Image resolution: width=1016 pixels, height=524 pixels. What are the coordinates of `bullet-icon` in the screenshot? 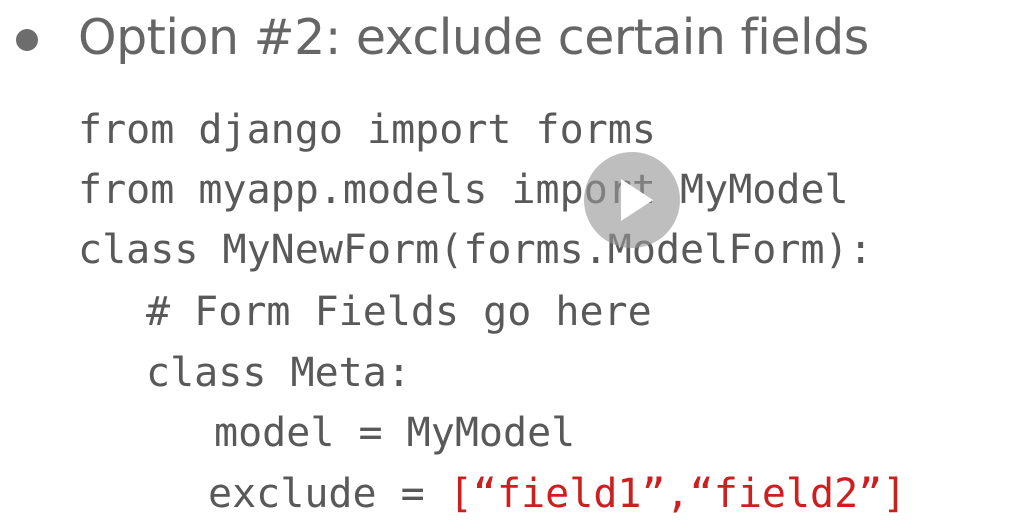 It's located at (27, 40).